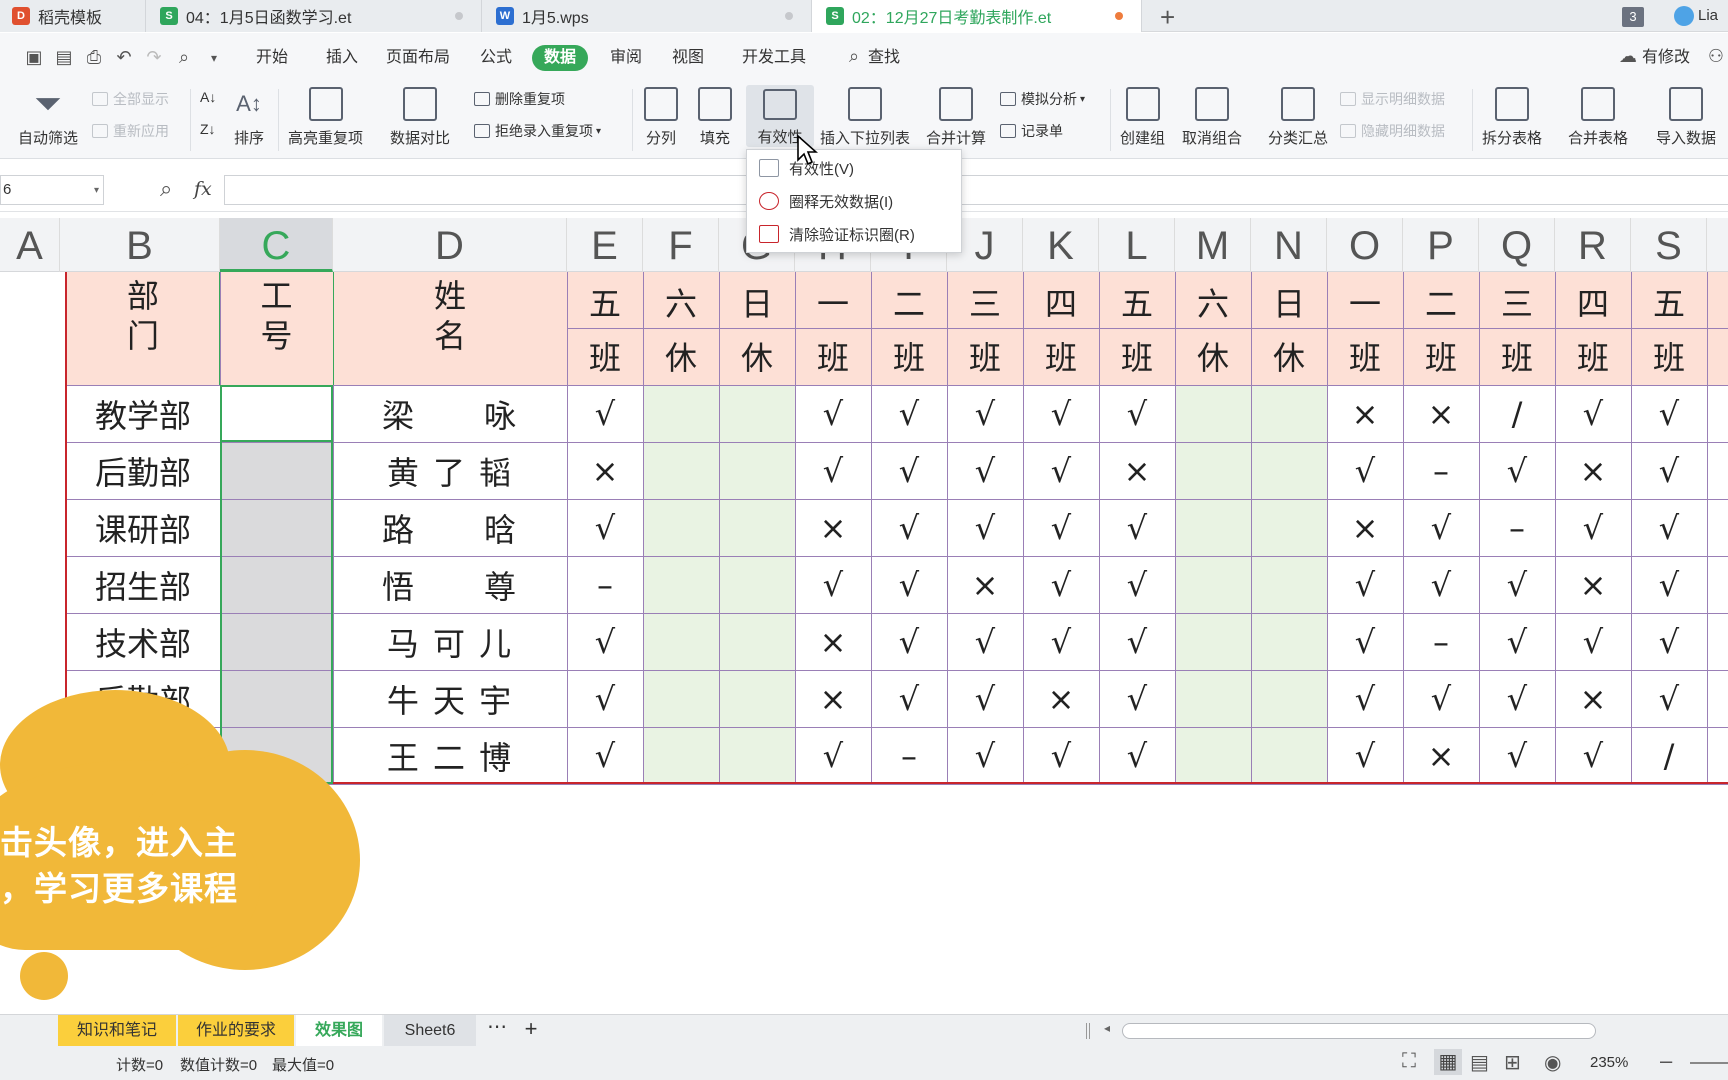 The width and height of the screenshot is (1728, 1080). Describe the element at coordinates (647, 16) in the screenshot. I see `tab-wps-doc: W 1月5.wps` at that location.